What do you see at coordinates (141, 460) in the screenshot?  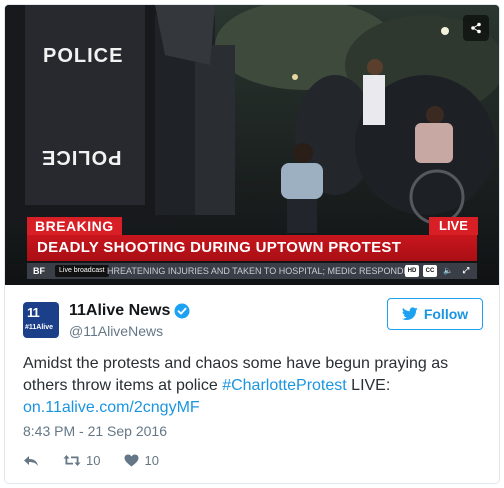 I see `like-button: 10` at bounding box center [141, 460].